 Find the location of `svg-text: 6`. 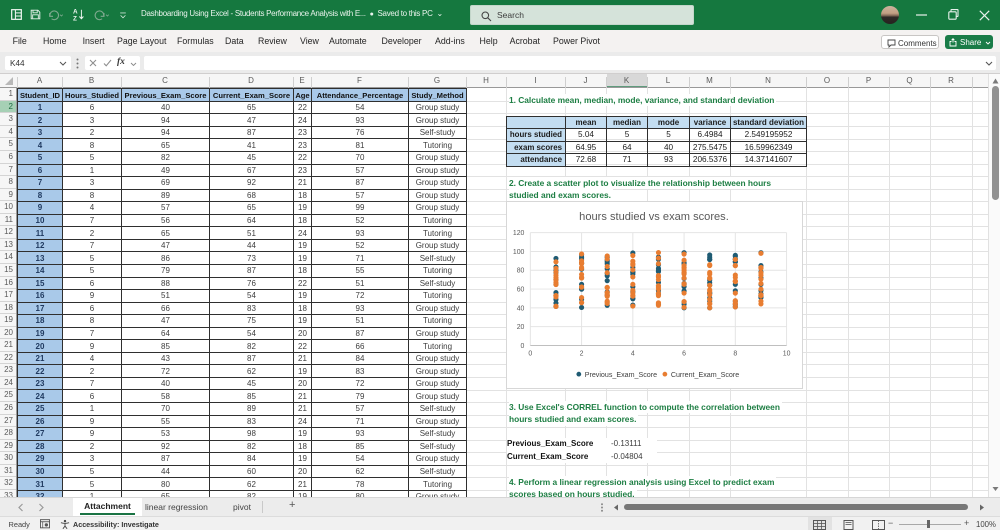

svg-text: 6 is located at coordinates (684, 353).